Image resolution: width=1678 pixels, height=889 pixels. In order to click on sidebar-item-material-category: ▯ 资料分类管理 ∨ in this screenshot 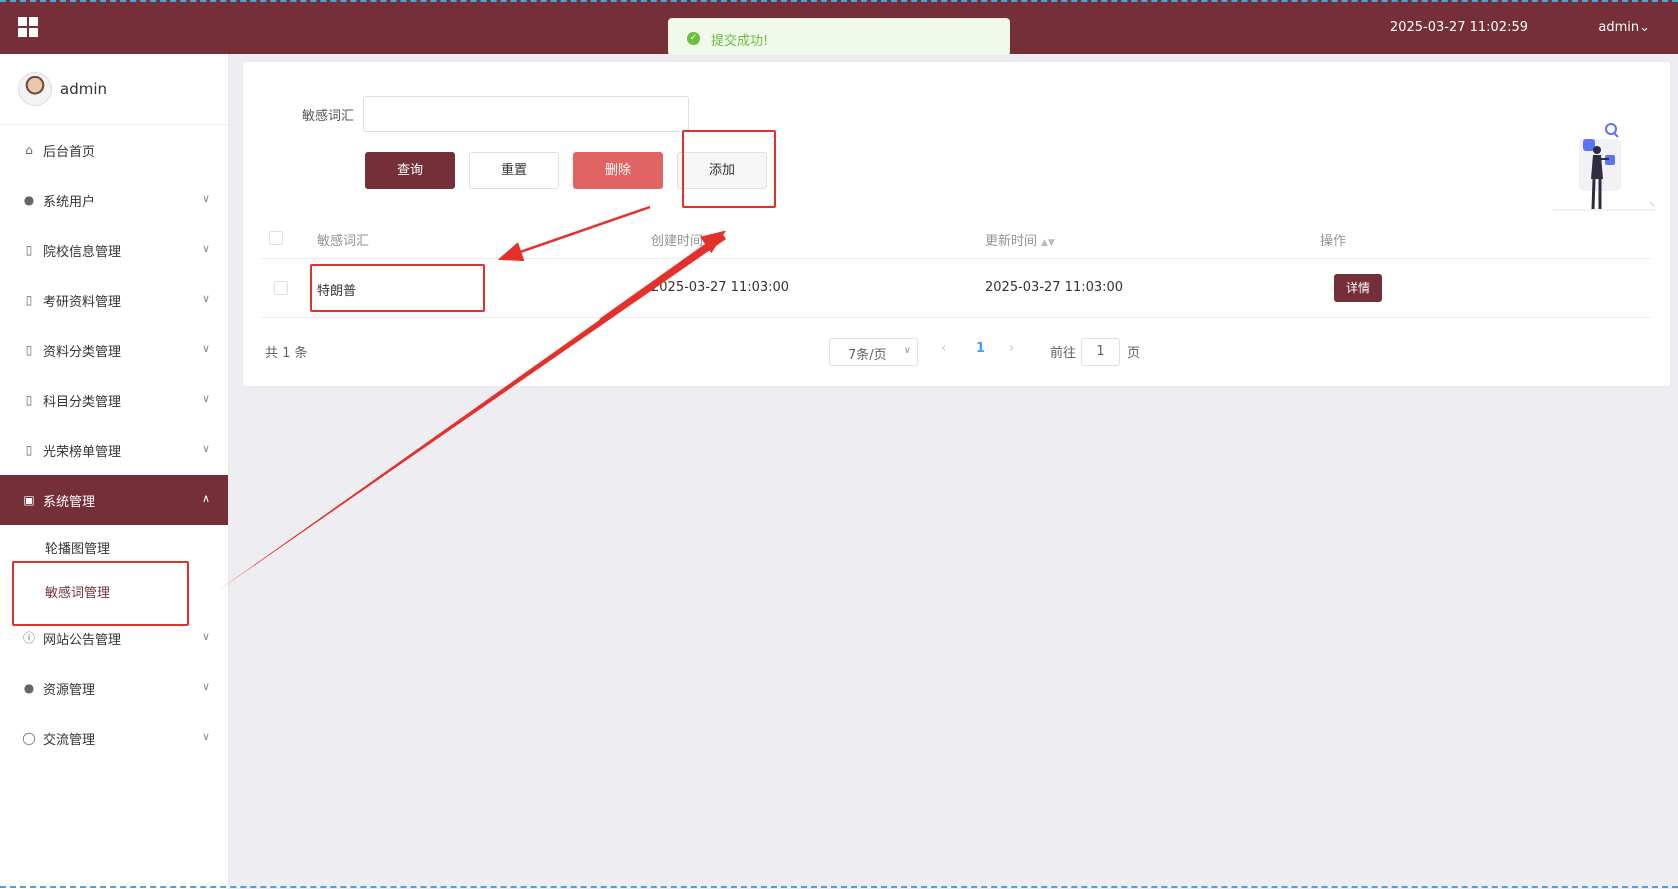, I will do `click(114, 350)`.